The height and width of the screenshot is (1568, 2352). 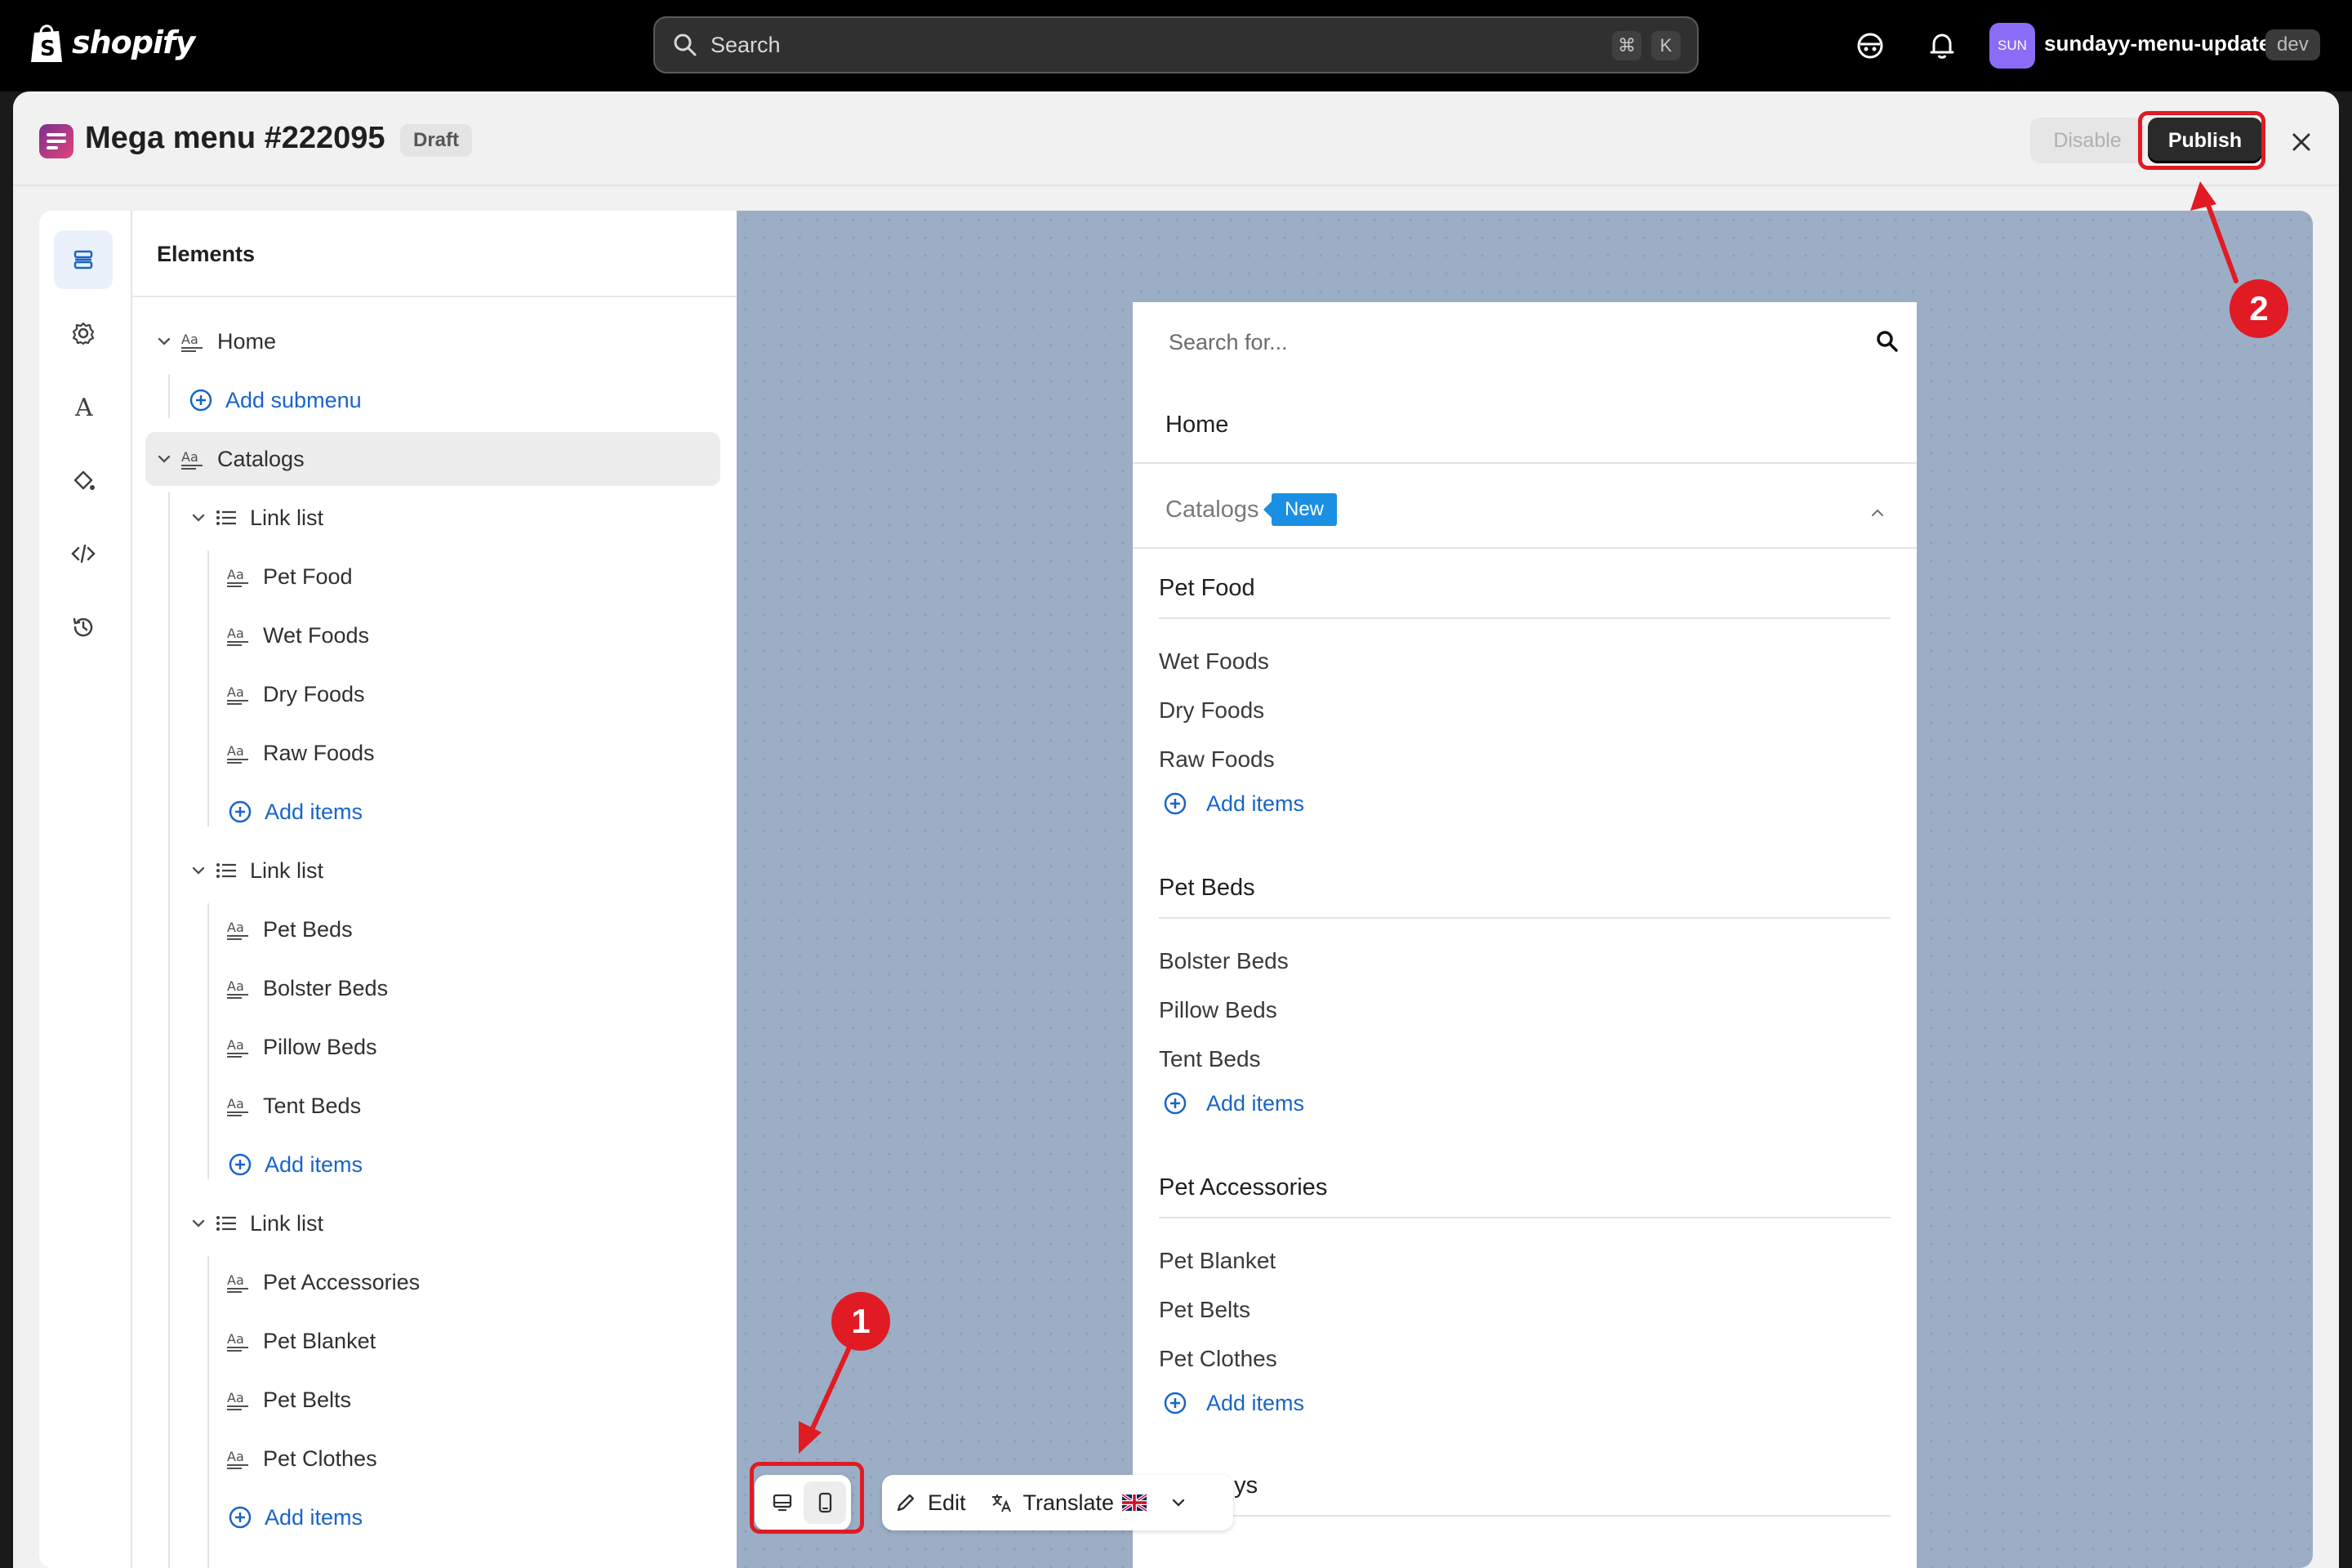 What do you see at coordinates (2259, 308) in the screenshot?
I see `annotation-badge-2: 2` at bounding box center [2259, 308].